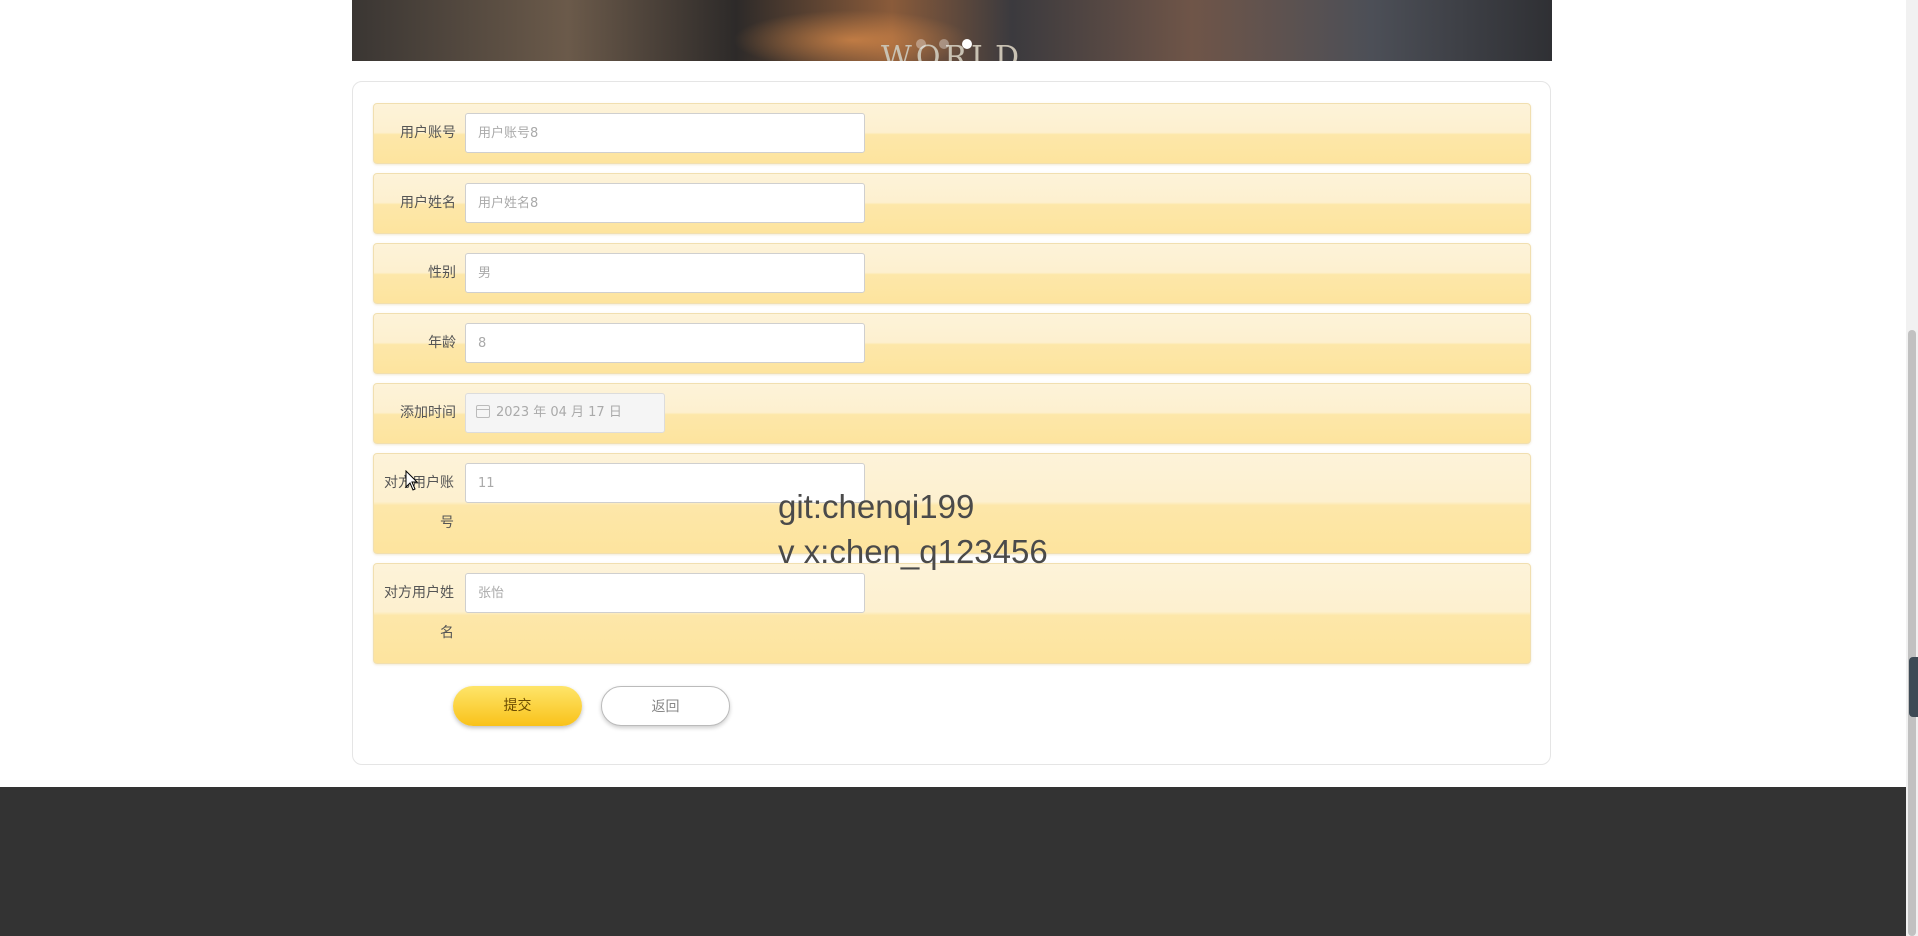 The image size is (1918, 936). I want to click on back-button: 返回, so click(665, 706).